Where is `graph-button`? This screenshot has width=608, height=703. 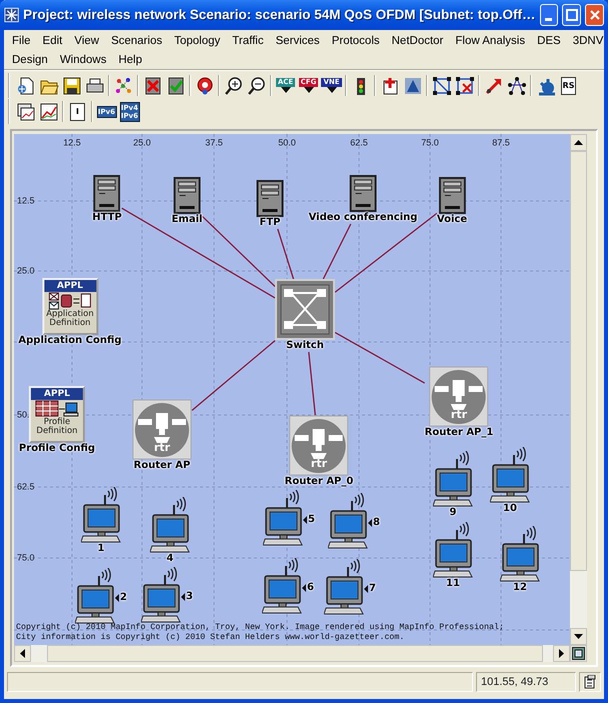 graph-button is located at coordinates (441, 85).